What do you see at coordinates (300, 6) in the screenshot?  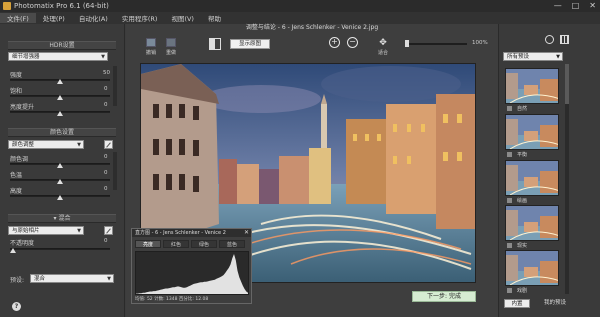 I see `title-bar: Photomatix Pro 6.1 (64-bit)` at bounding box center [300, 6].